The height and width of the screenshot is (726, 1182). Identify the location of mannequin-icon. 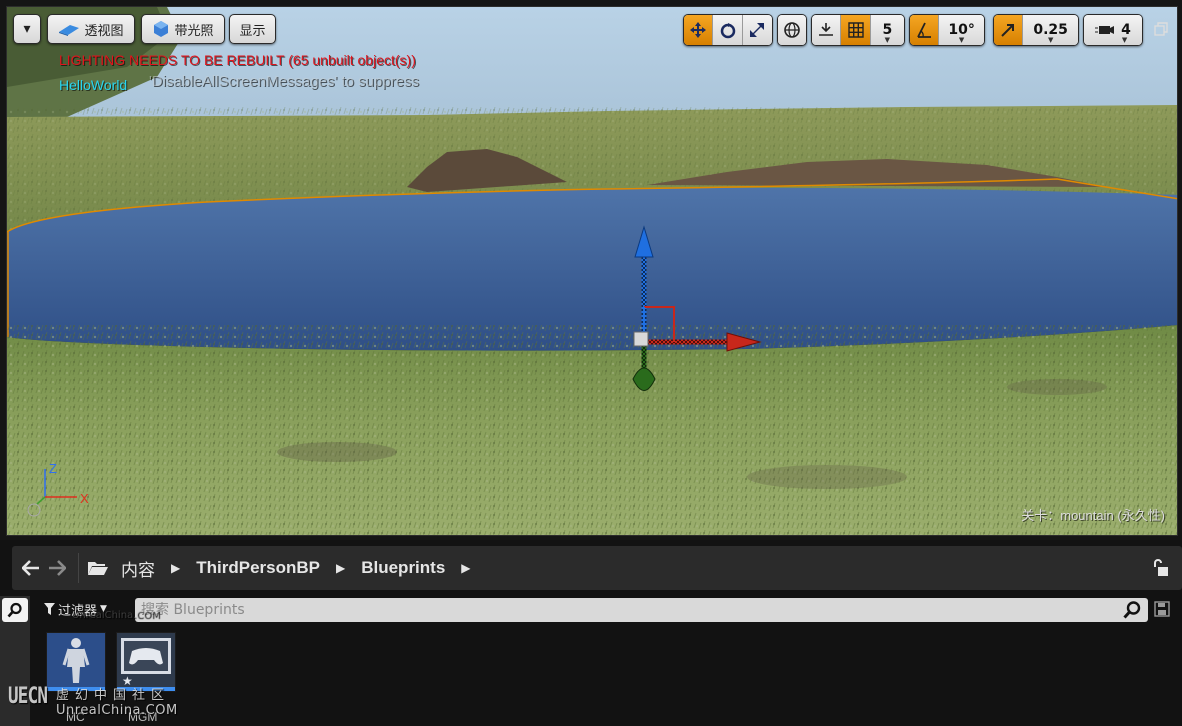
(76, 660).